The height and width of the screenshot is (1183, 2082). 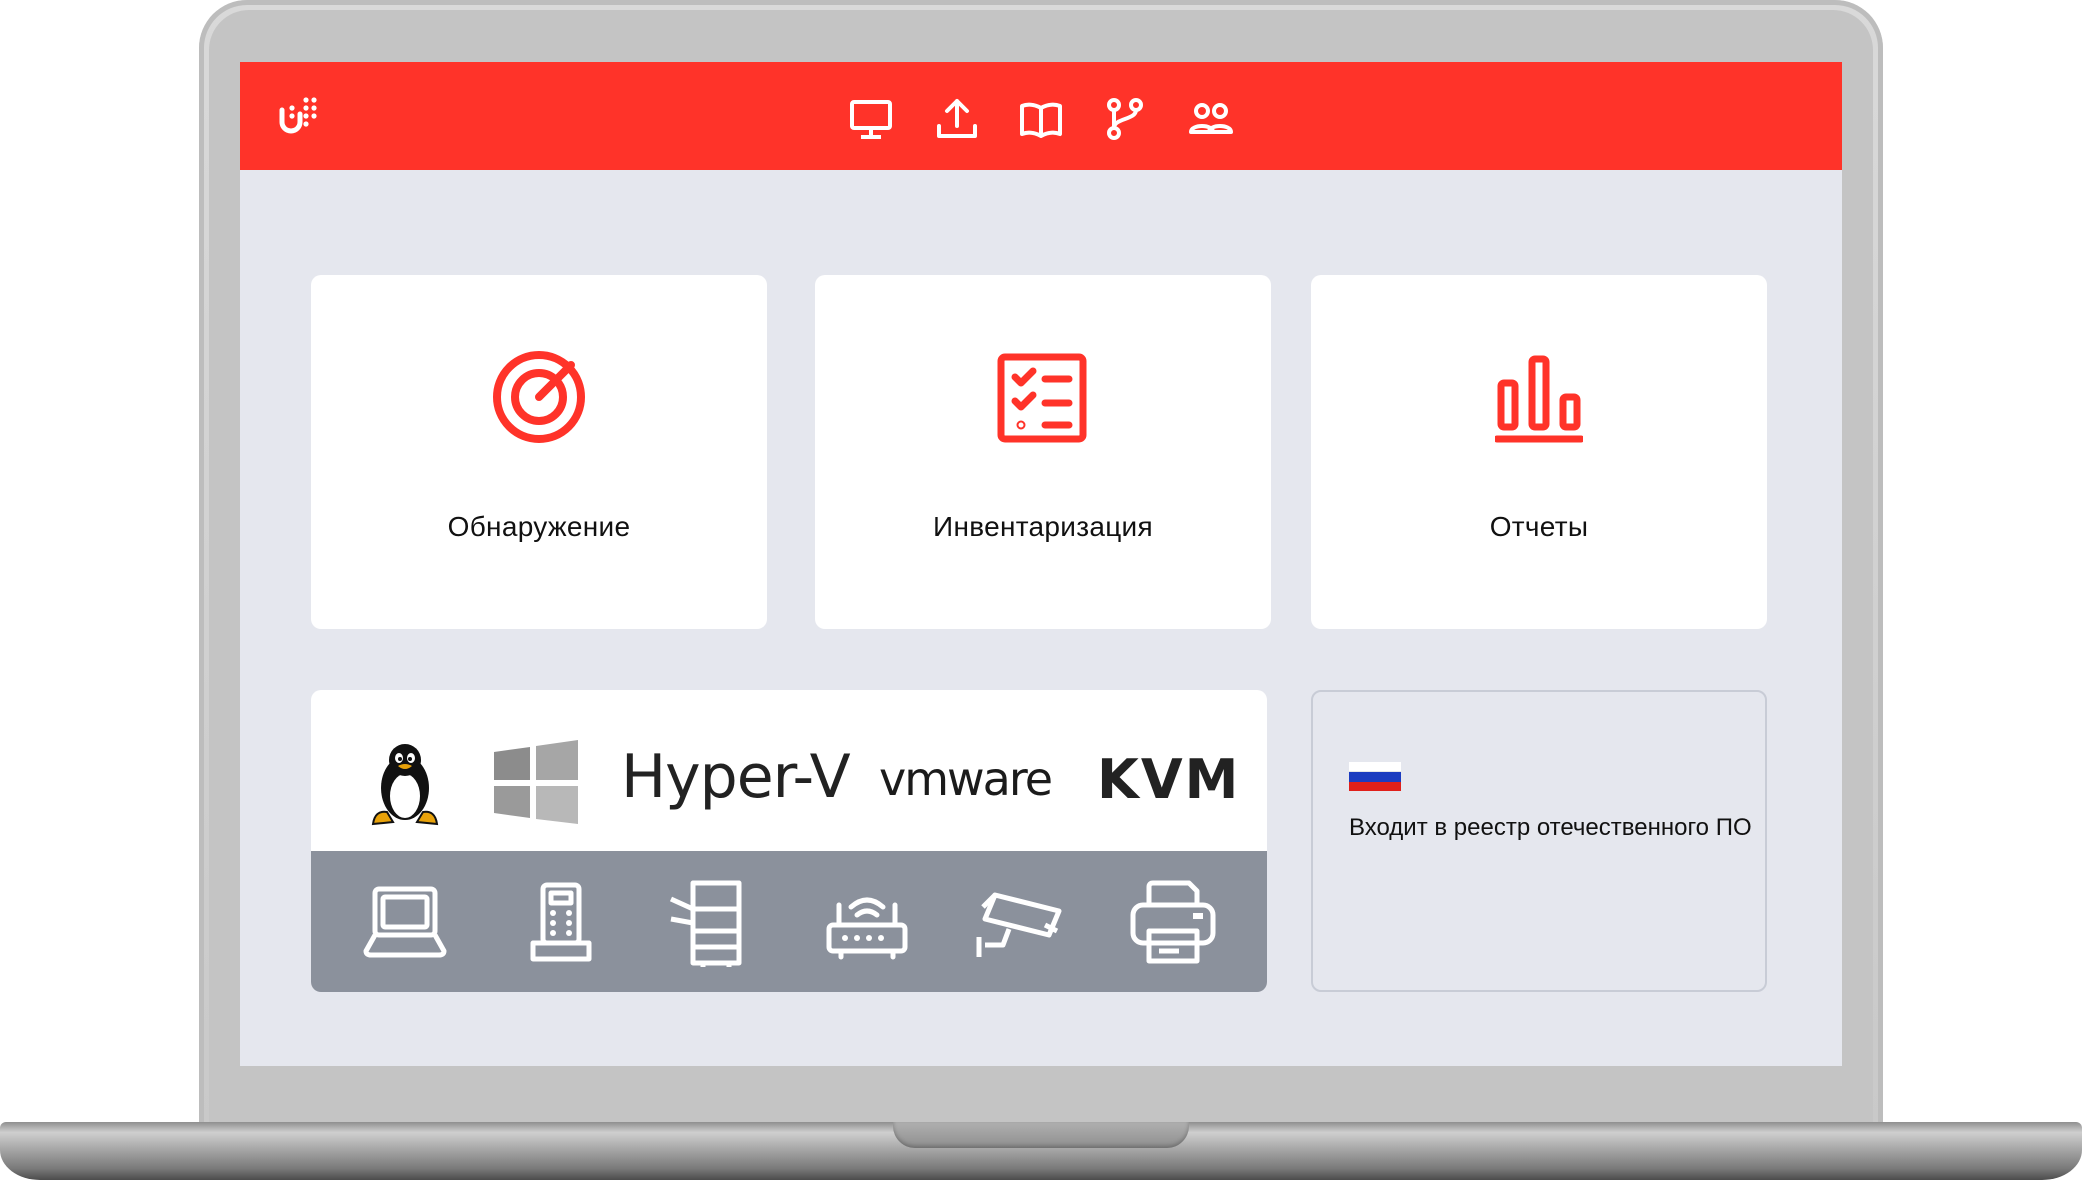 I want to click on u-logo-icon, so click(x=299, y=117).